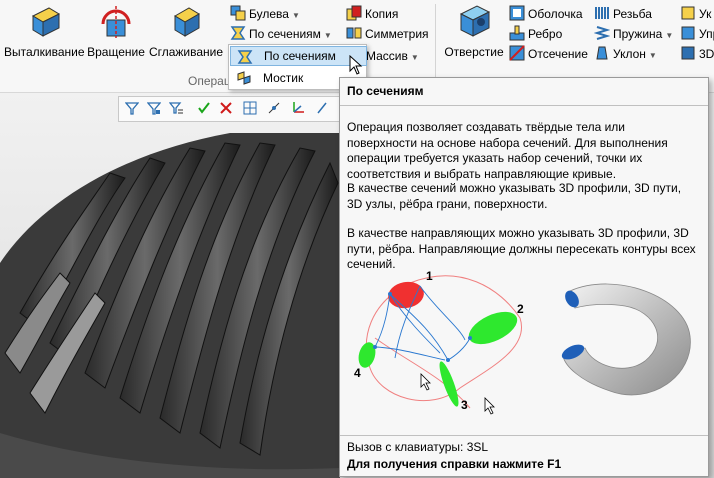 Image resolution: width=714 pixels, height=478 pixels. Describe the element at coordinates (46, 22) in the screenshot. I see `extrude-icon` at that location.